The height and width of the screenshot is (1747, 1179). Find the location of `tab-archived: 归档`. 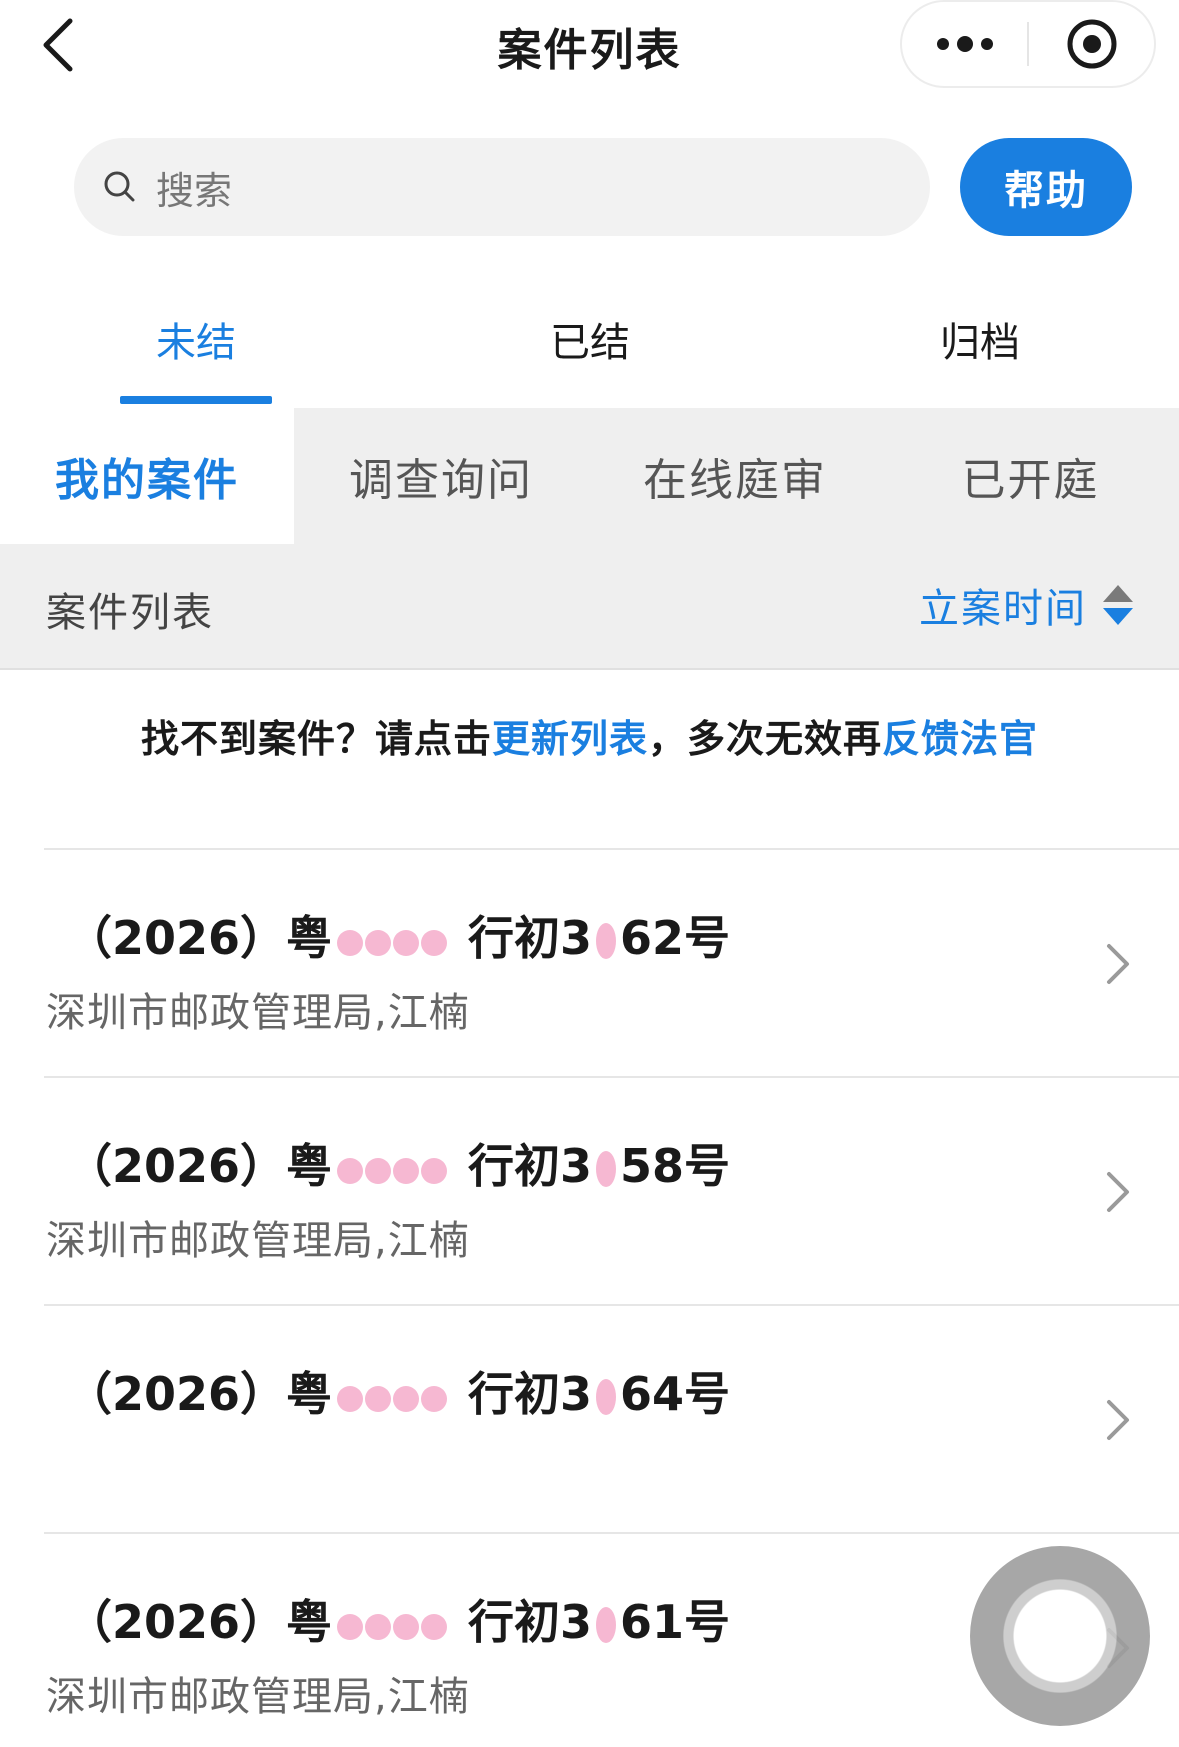

tab-archived: 归档 is located at coordinates (980, 339).